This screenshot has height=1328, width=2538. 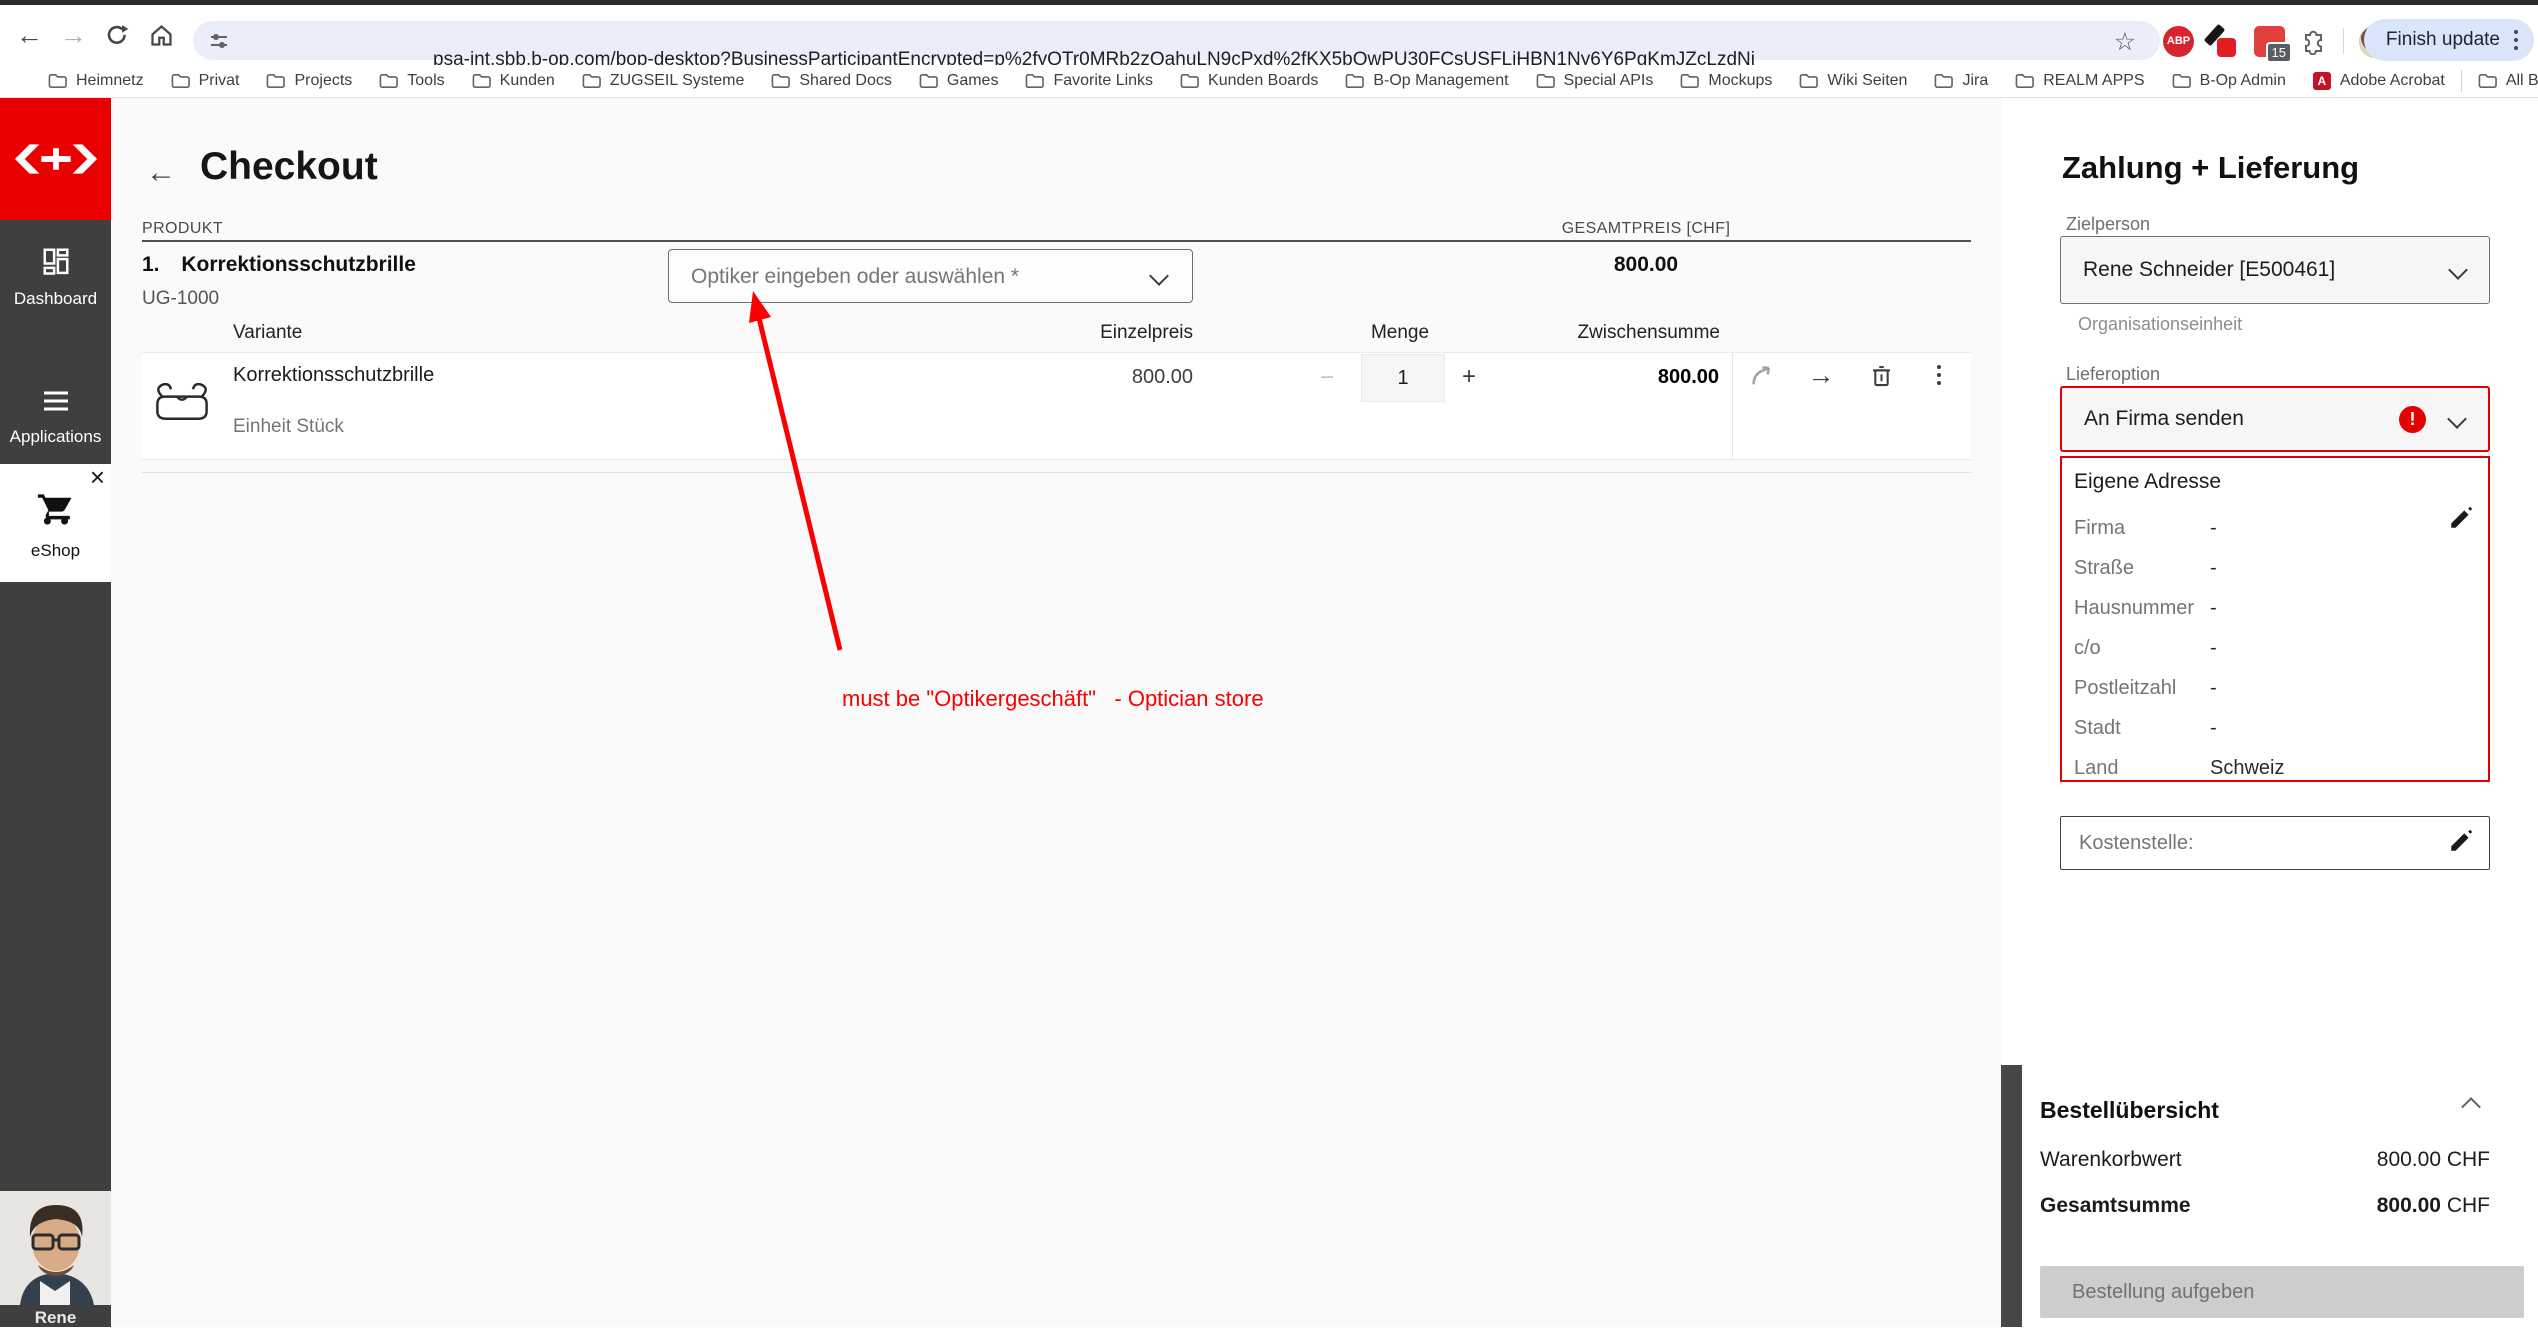 I want to click on row-unit-price: 800.00, so click(x=1162, y=377).